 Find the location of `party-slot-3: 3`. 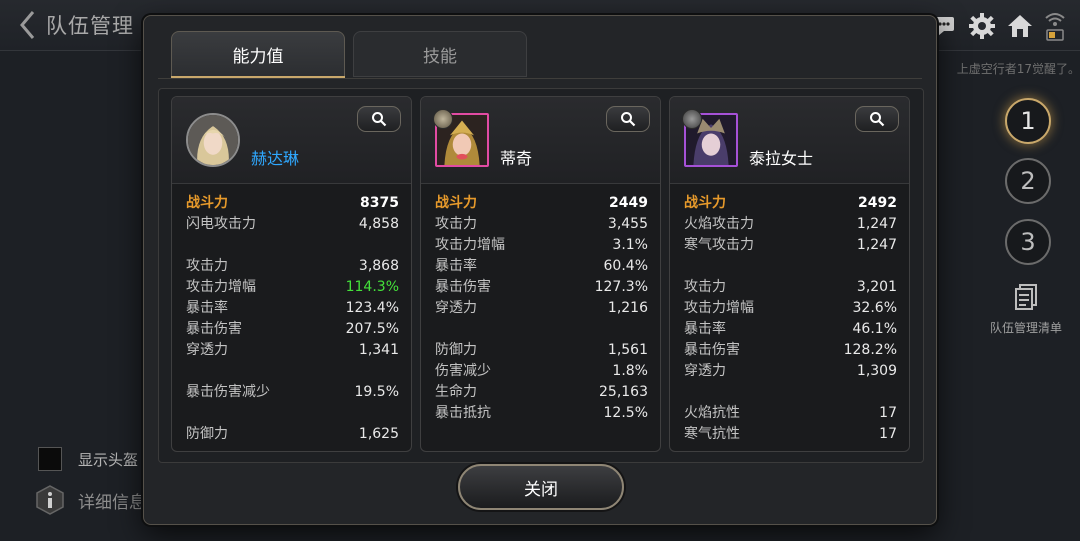

party-slot-3: 3 is located at coordinates (1028, 242).